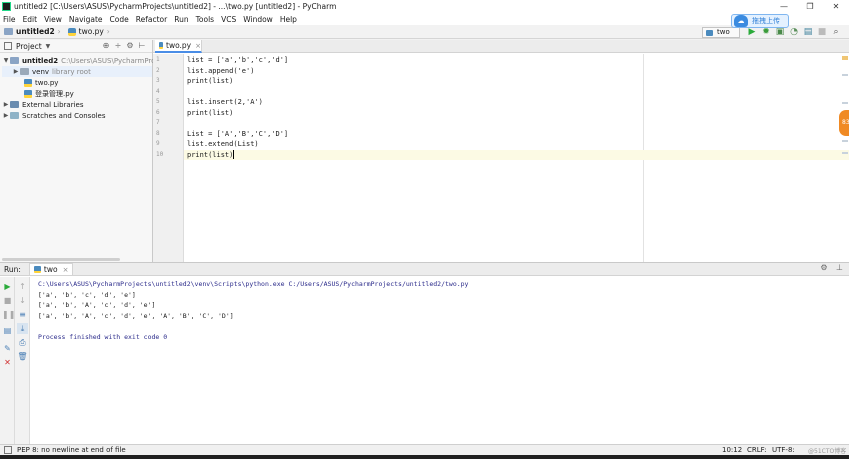  What do you see at coordinates (766, 21) in the screenshot?
I see `upload-badge-label: 拖拽上传` at bounding box center [766, 21].